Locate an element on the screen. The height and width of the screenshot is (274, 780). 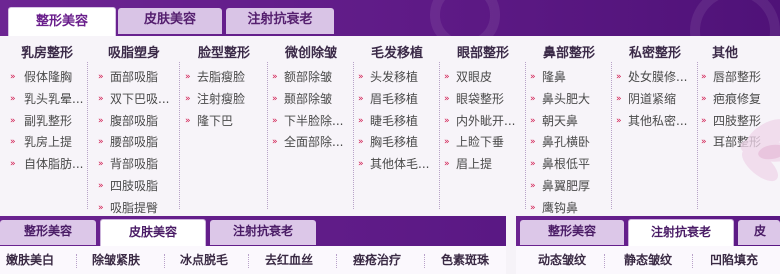
list-item: » 上睑下垂 is located at coordinates (483, 143).